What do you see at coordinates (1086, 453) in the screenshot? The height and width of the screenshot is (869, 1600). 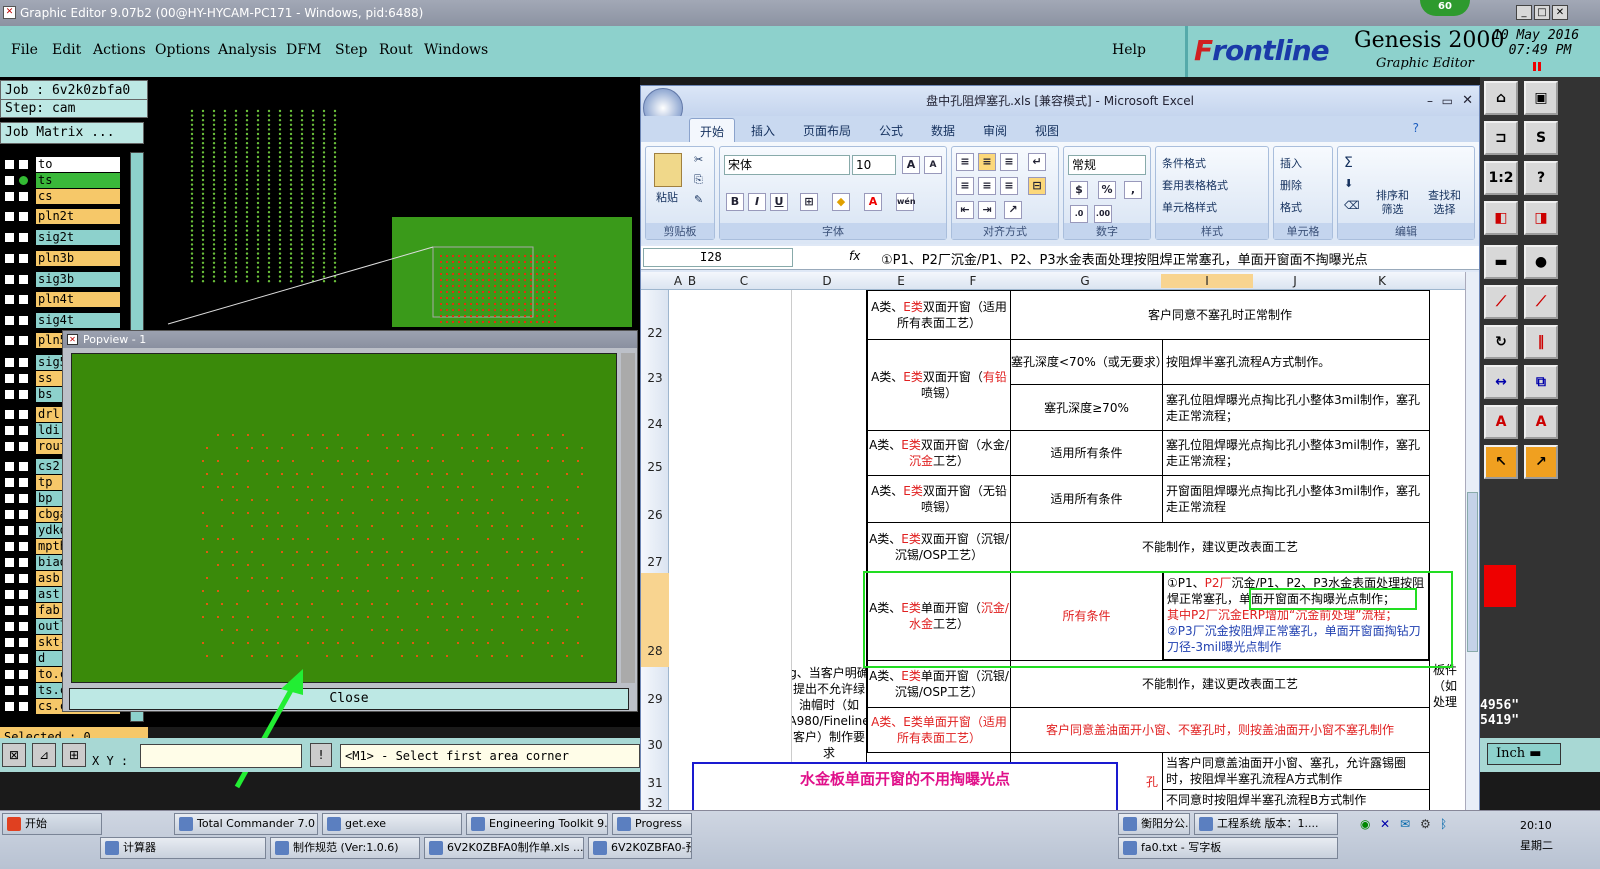 I see `cell-g25: 适用所有条件` at bounding box center [1086, 453].